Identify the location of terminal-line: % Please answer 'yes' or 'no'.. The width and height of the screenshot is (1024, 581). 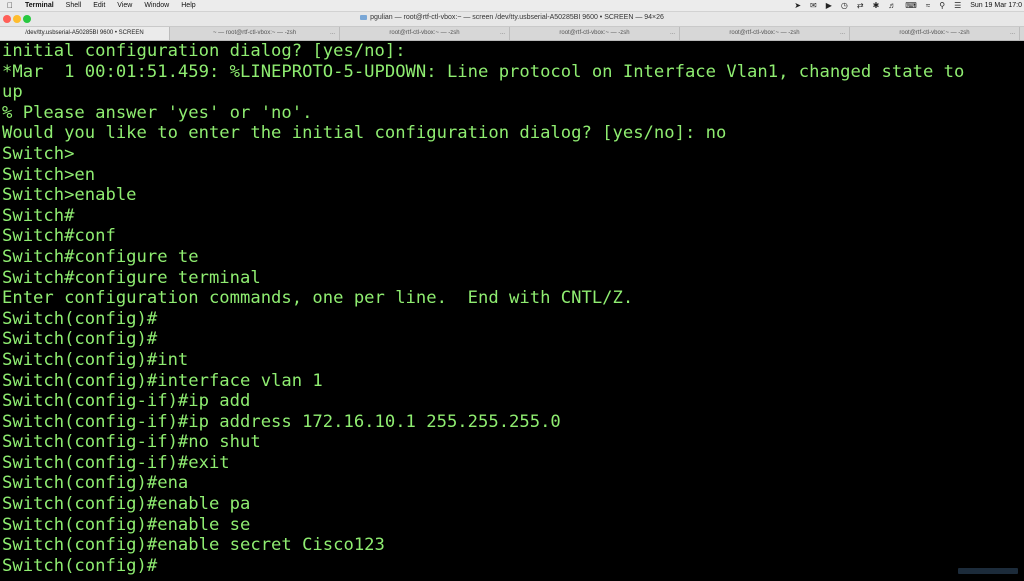
(157, 112).